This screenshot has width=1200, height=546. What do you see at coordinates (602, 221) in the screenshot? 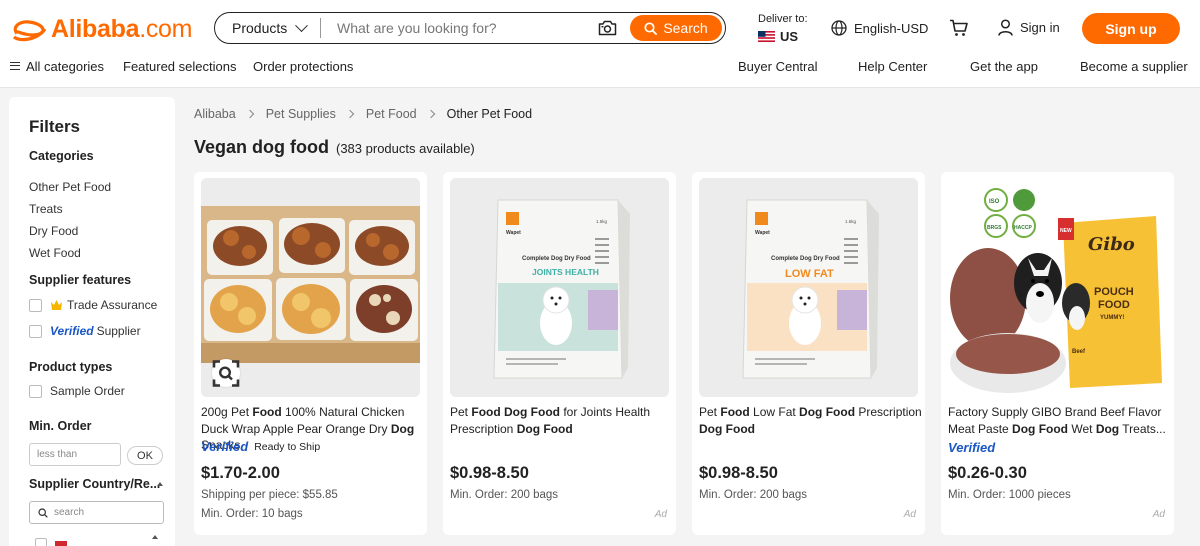
I see `bag-weight: 1.5kg` at bounding box center [602, 221].